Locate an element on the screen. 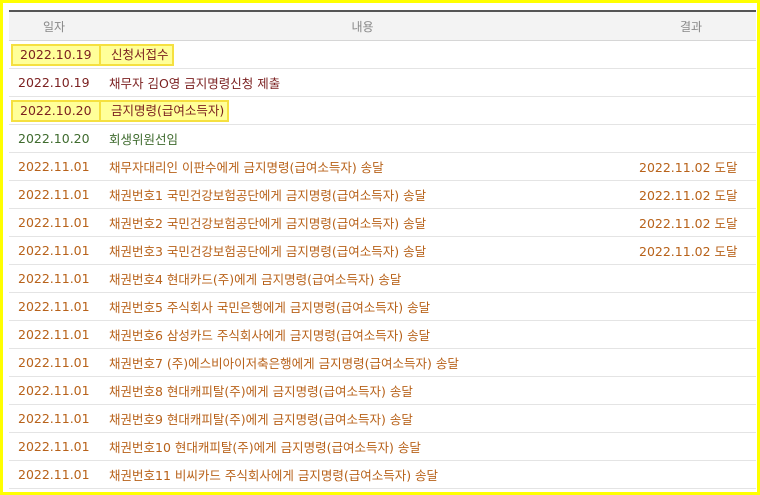  row-content-text: 채권번호8 현대캐피탈(주)에게 금지명령(급여소득자) 송달 is located at coordinates (261, 391).